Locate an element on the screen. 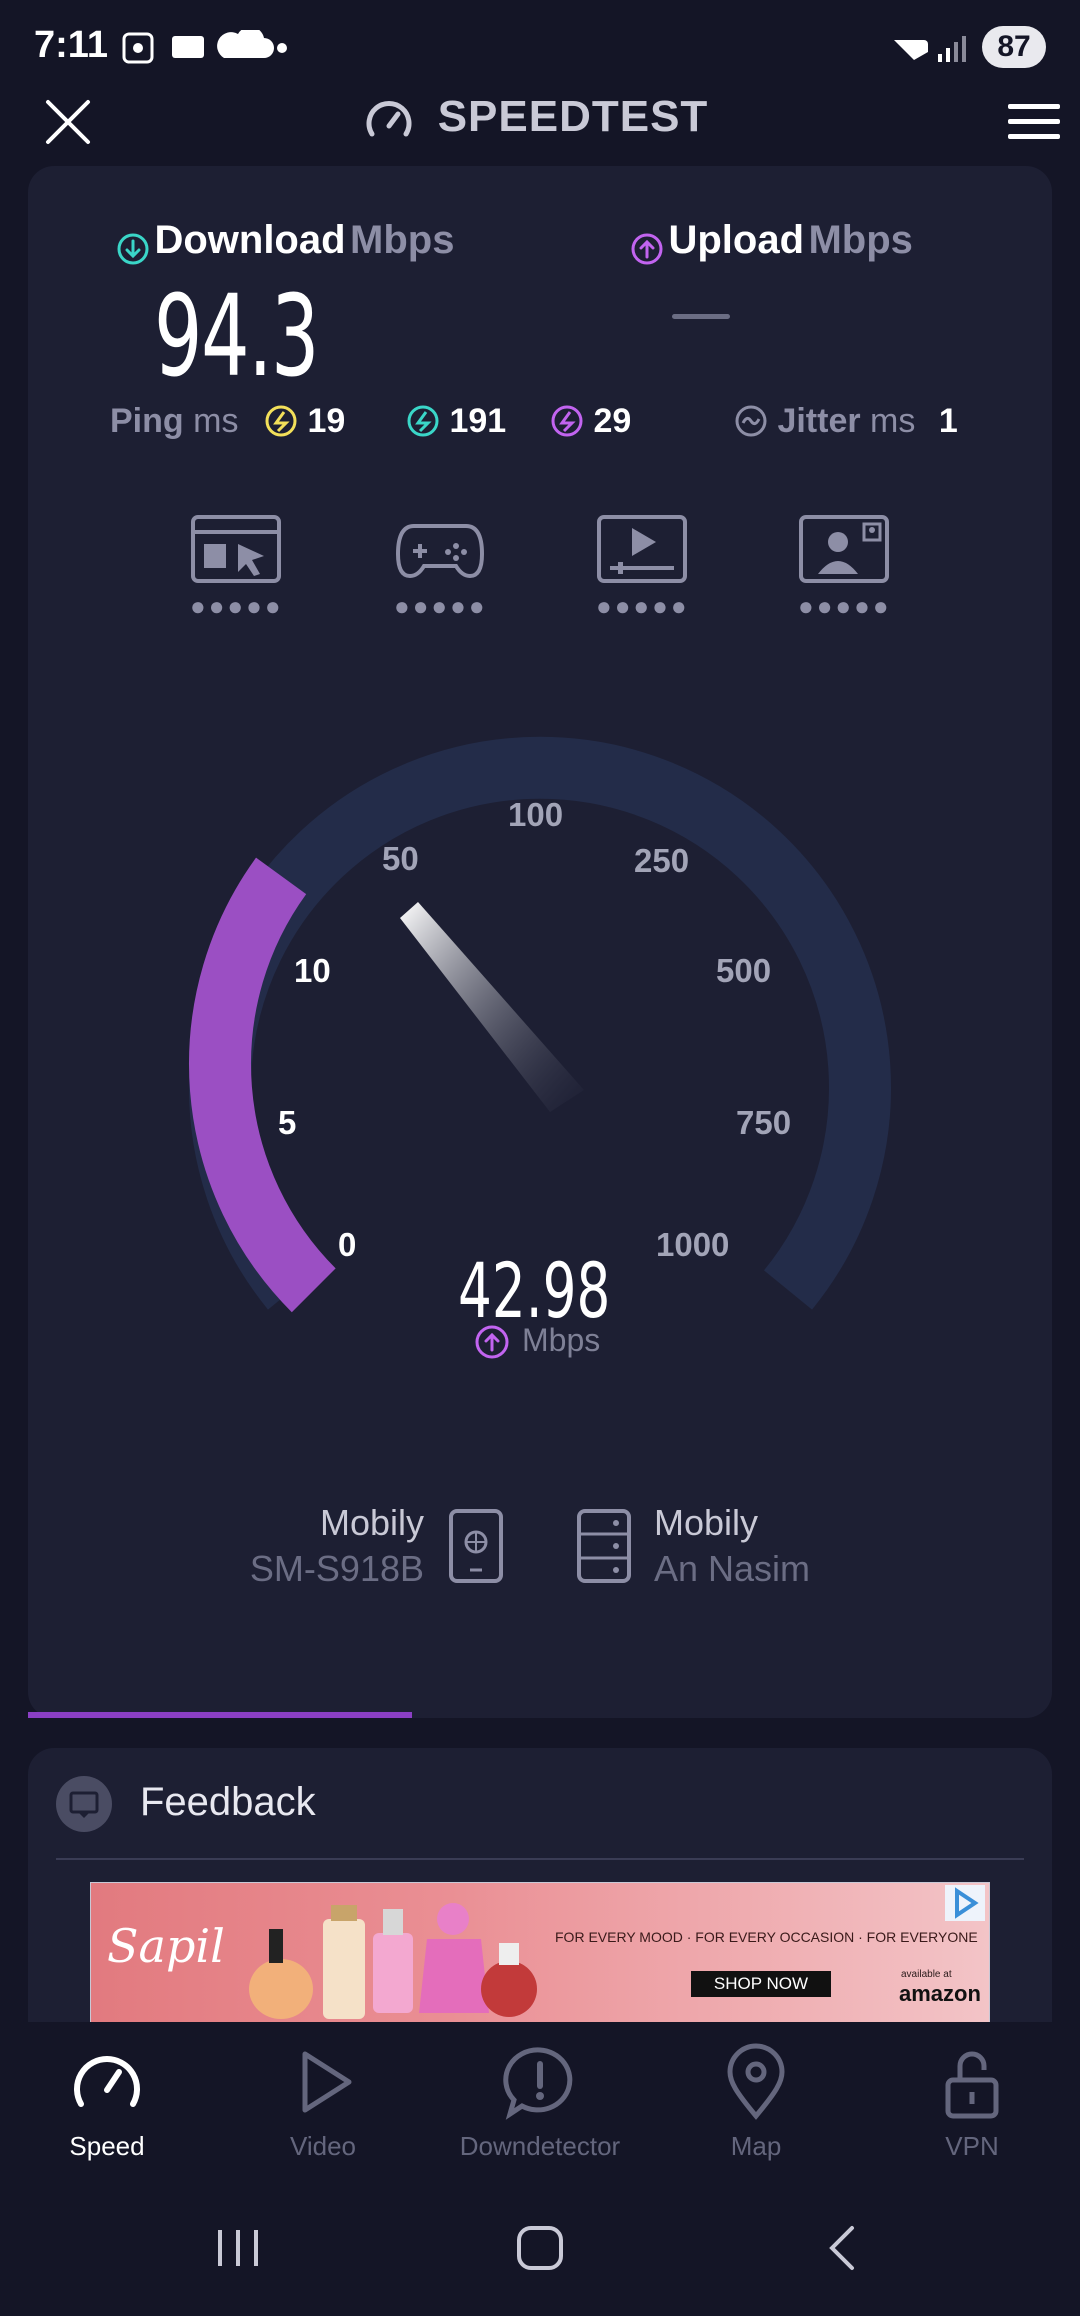  nav-video: Video is located at coordinates (323, 2092).